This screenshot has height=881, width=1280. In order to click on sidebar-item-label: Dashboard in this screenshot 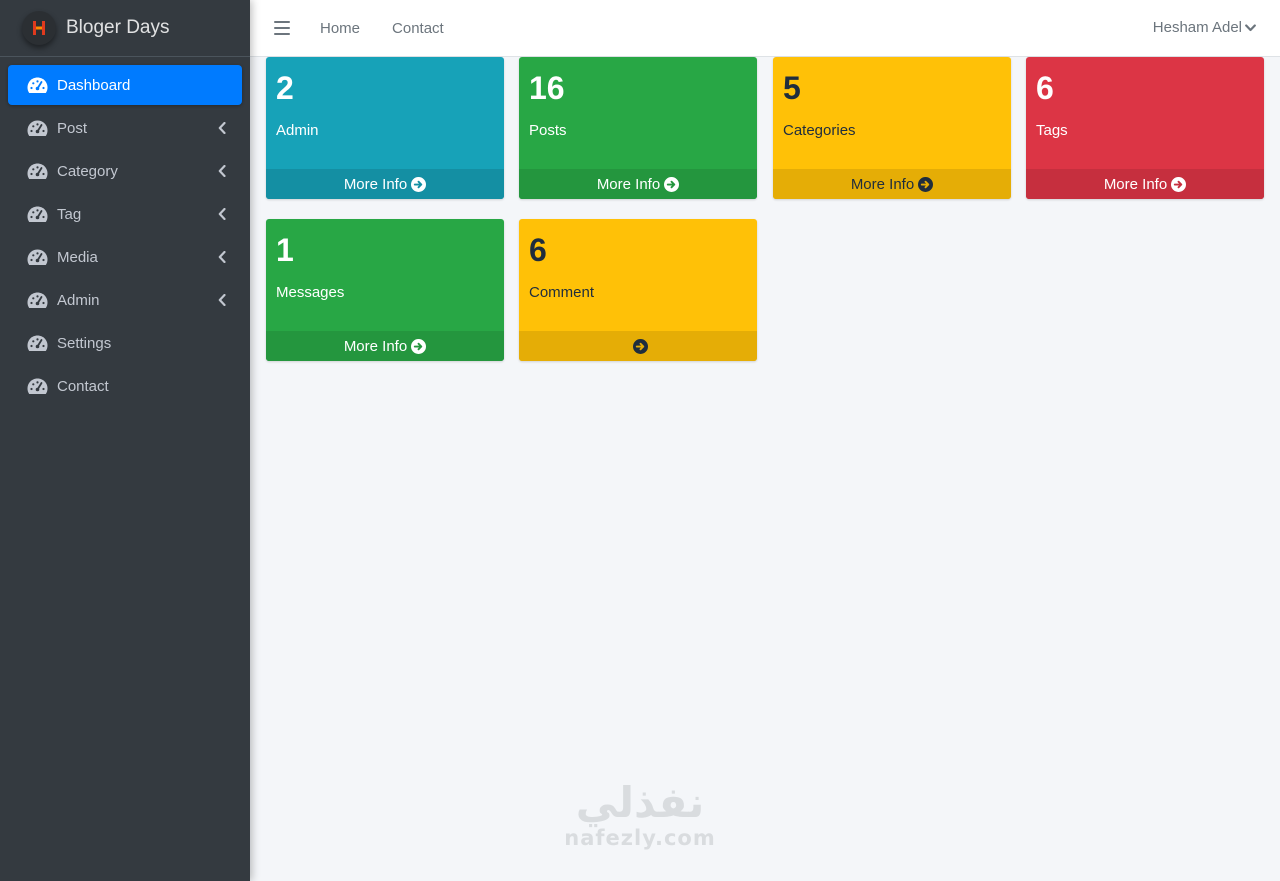, I will do `click(94, 85)`.